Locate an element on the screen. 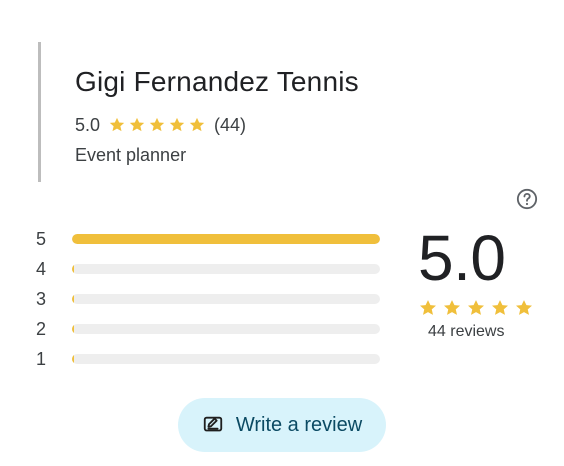 The height and width of the screenshot is (466, 564). rating-row-4: 4 is located at coordinates (211, 269).